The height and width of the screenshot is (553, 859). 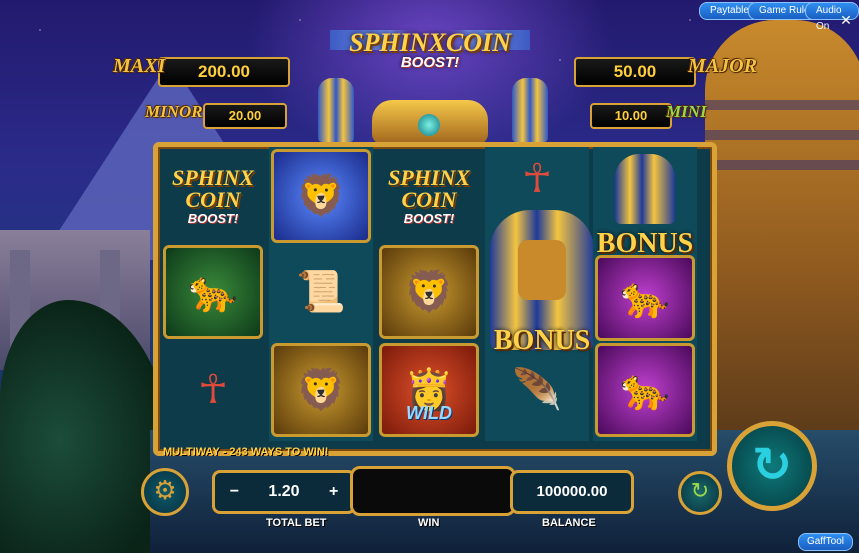 What do you see at coordinates (631, 116) in the screenshot?
I see `mini-jackpot-value: 10.00` at bounding box center [631, 116].